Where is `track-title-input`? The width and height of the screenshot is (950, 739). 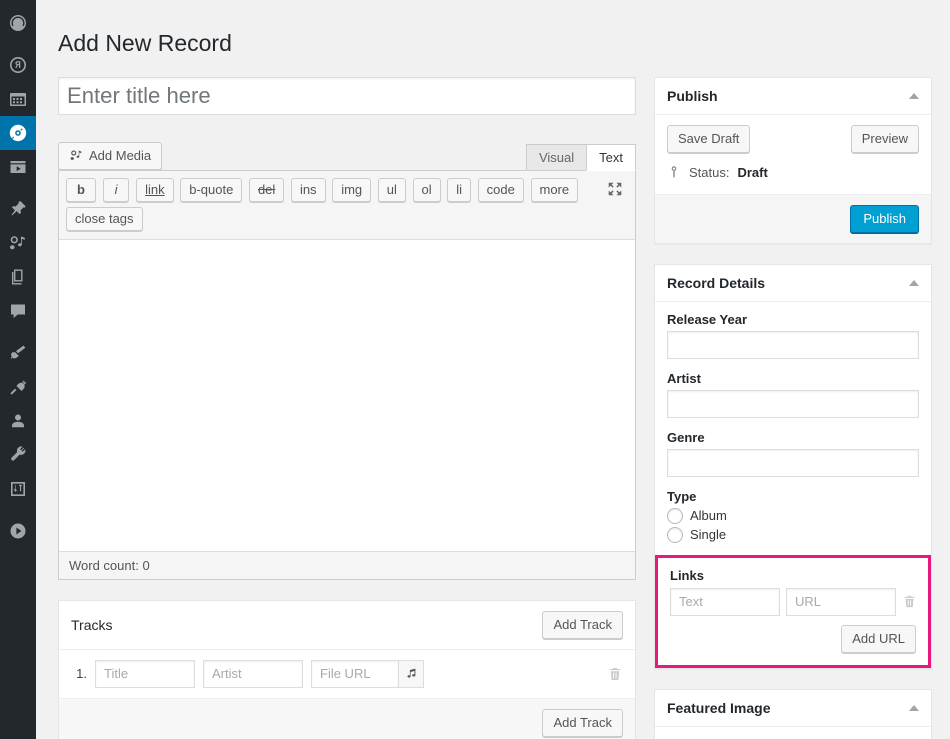 track-title-input is located at coordinates (145, 673).